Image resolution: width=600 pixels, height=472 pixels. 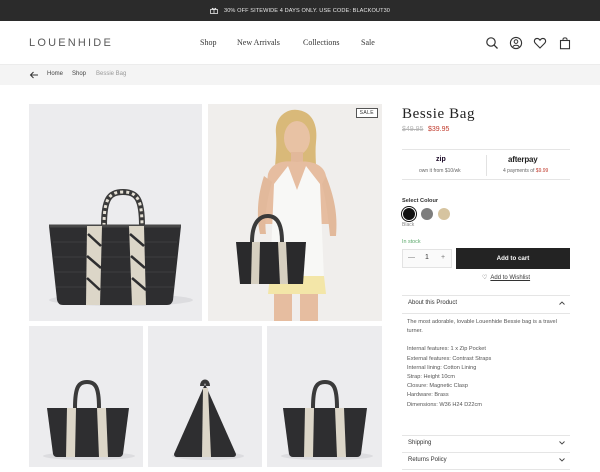 What do you see at coordinates (411, 257) in the screenshot?
I see `qty-minus-button: —` at bounding box center [411, 257].